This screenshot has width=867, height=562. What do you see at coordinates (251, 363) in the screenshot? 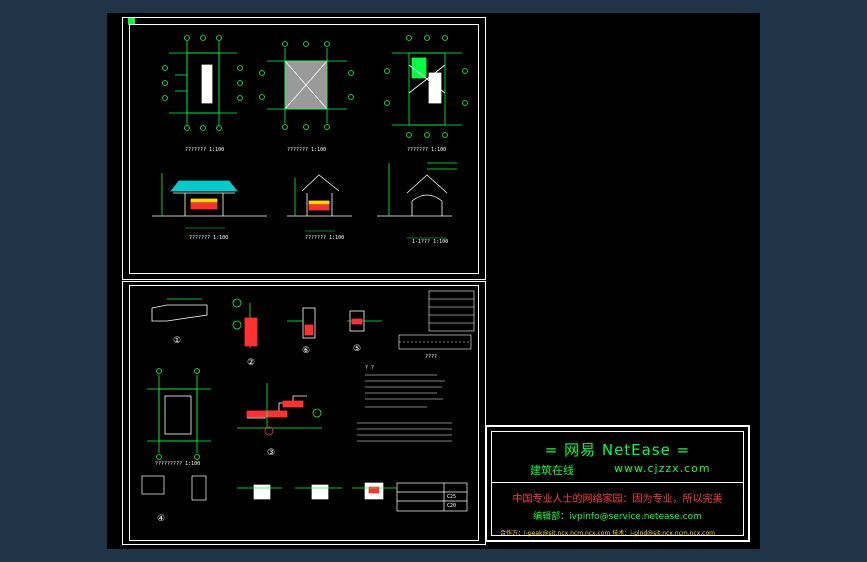
I see `detail-marker-2: ②` at bounding box center [251, 363].